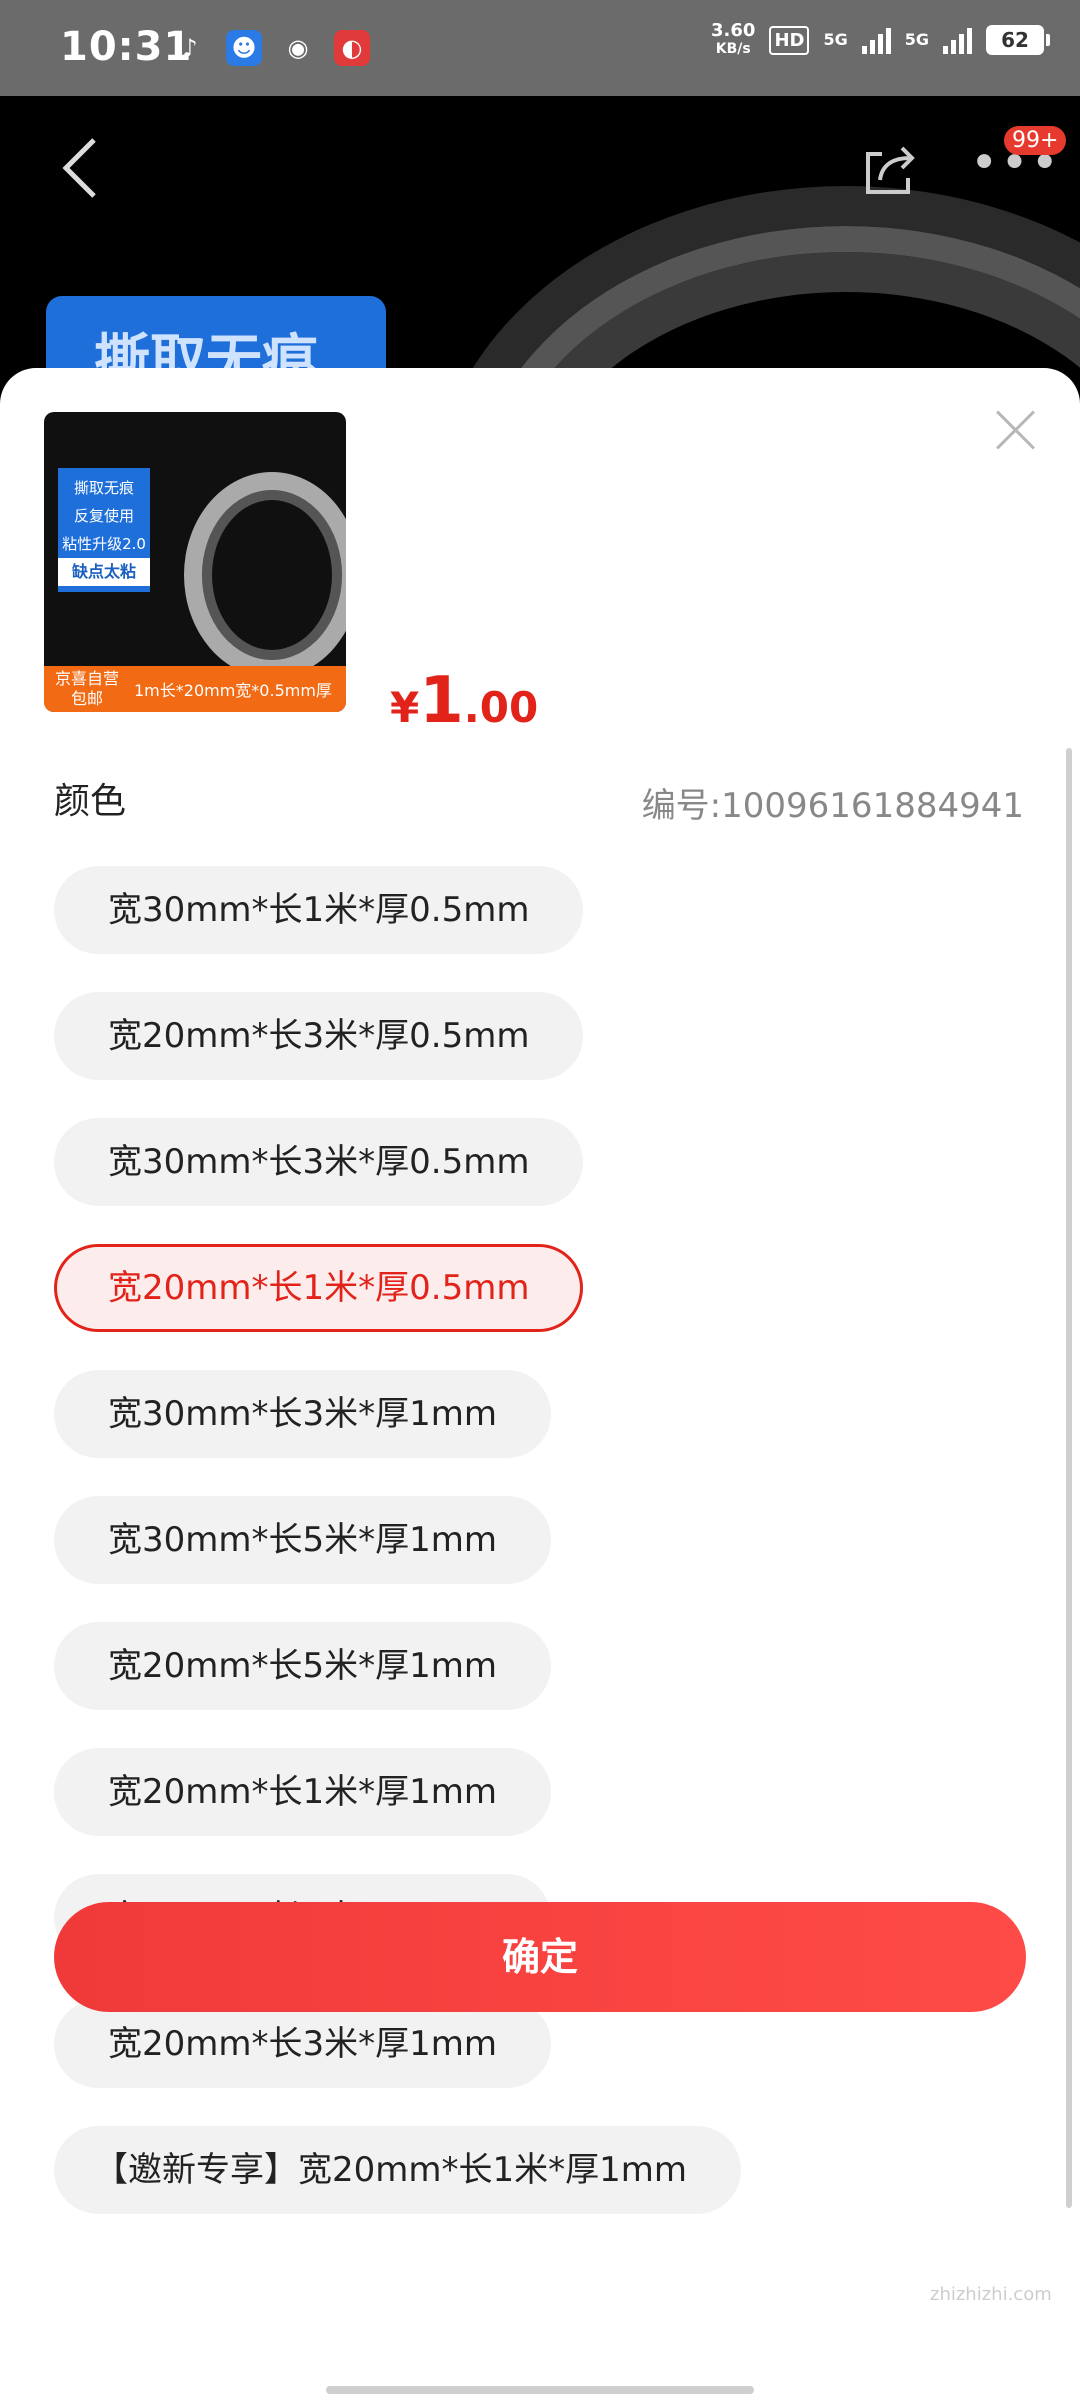 The image size is (1080, 2400). Describe the element at coordinates (789, 40) in the screenshot. I see `hd-voice-icon: HD` at that location.